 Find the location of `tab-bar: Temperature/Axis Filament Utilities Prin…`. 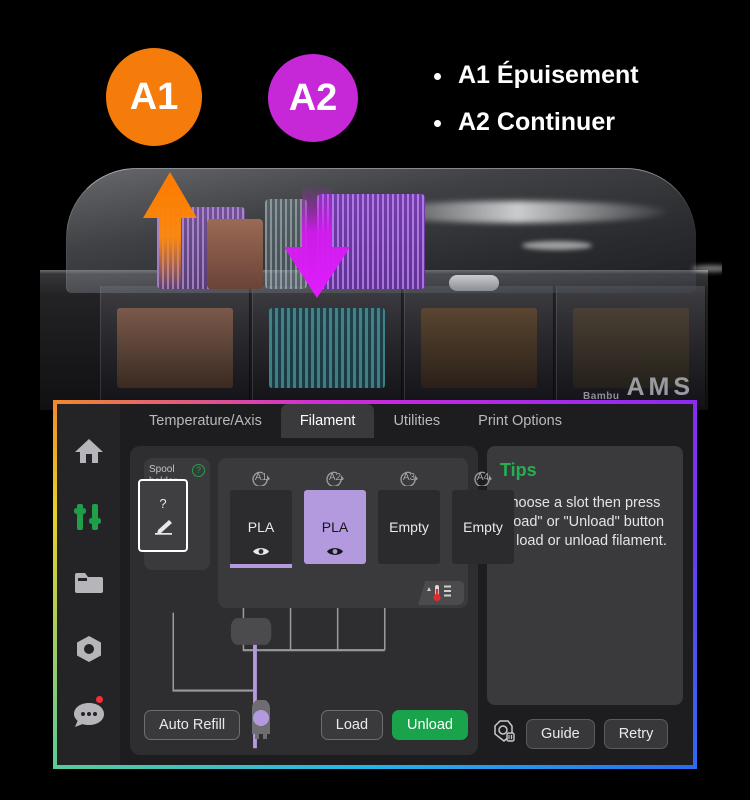

tab-bar: Temperature/Axis Filament Utilities Prin… is located at coordinates (406, 421).